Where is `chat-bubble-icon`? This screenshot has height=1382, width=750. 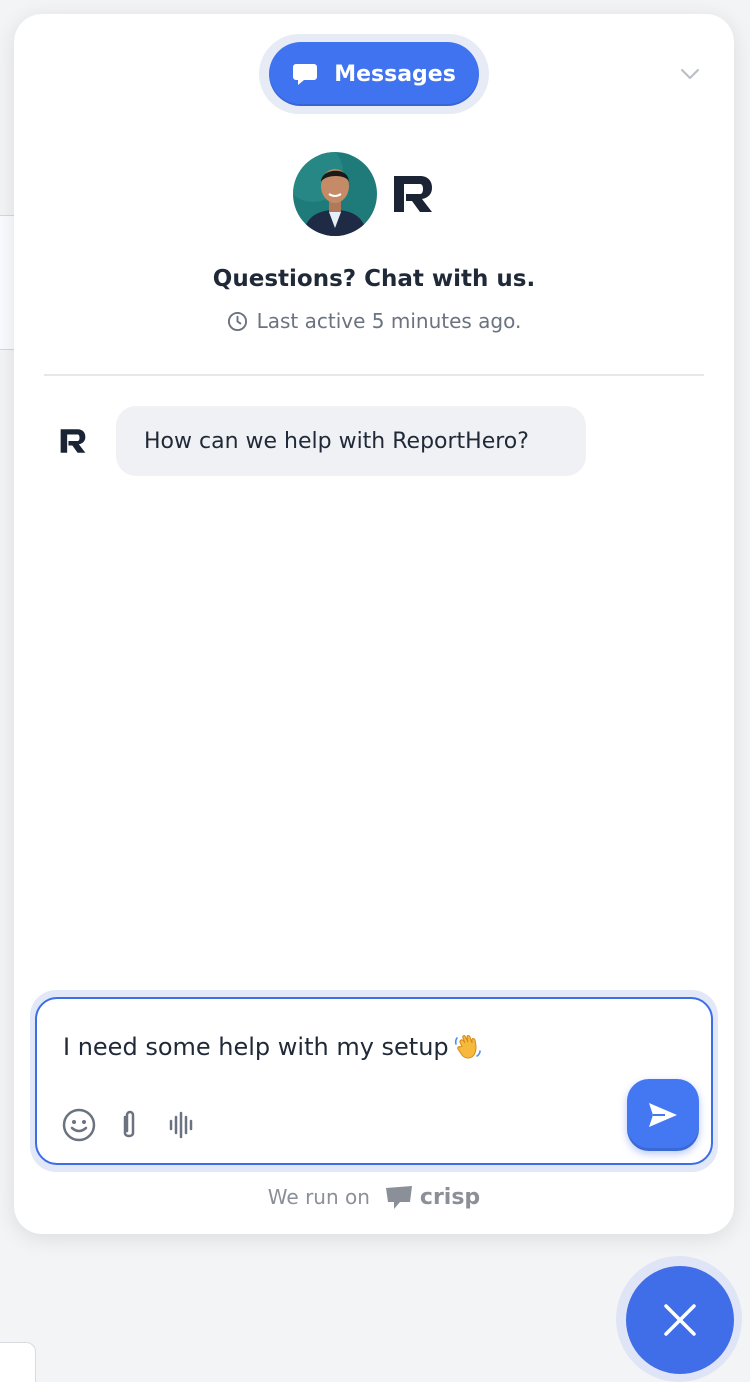 chat-bubble-icon is located at coordinates (305, 74).